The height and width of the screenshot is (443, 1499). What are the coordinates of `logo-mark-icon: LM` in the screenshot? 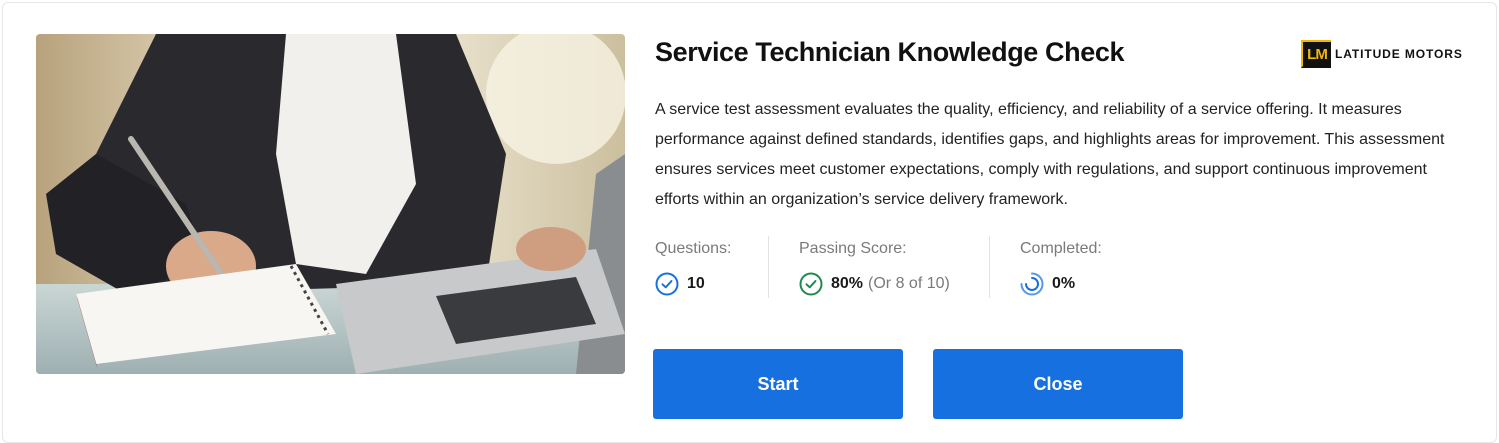 It's located at (1316, 54).